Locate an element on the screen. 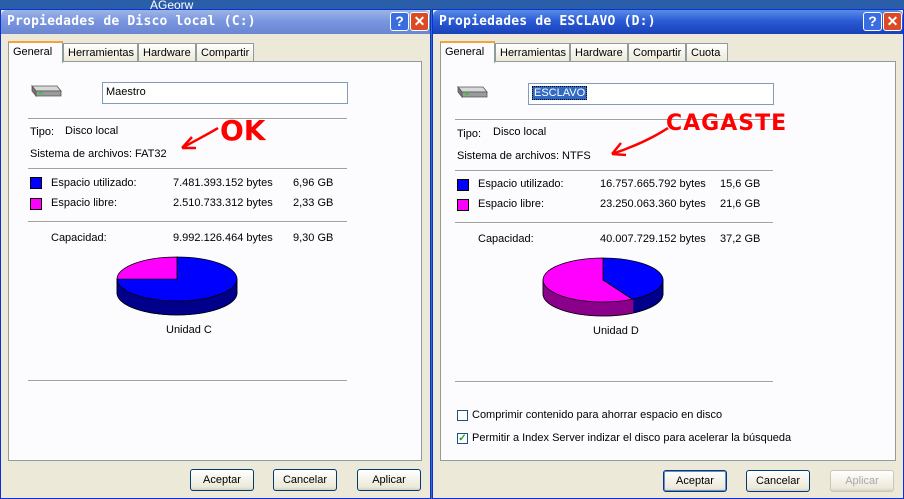 The image size is (904, 499). cagaste-arrow-annotation: CAGASTE is located at coordinates (699, 134).